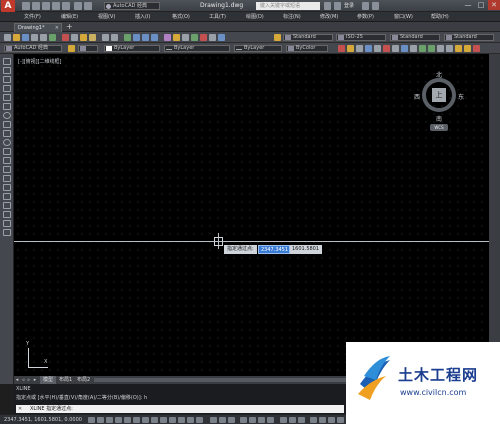  What do you see at coordinates (361, 37) in the screenshot?
I see `dim-style-dropdown: ISO-25` at bounding box center [361, 37].